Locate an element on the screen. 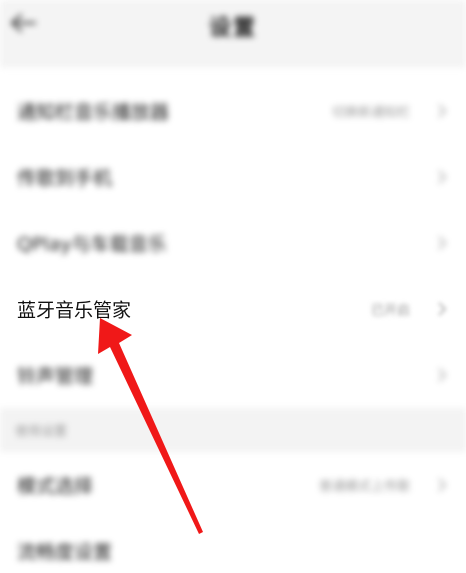  row-label: 铃声管理 is located at coordinates (55, 376).